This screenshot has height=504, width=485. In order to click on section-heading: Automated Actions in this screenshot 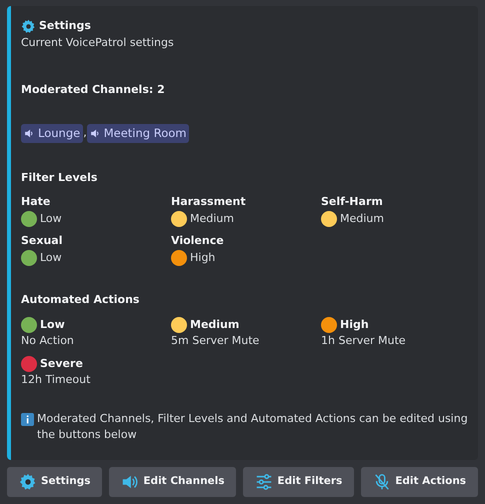, I will do `click(80, 300)`.